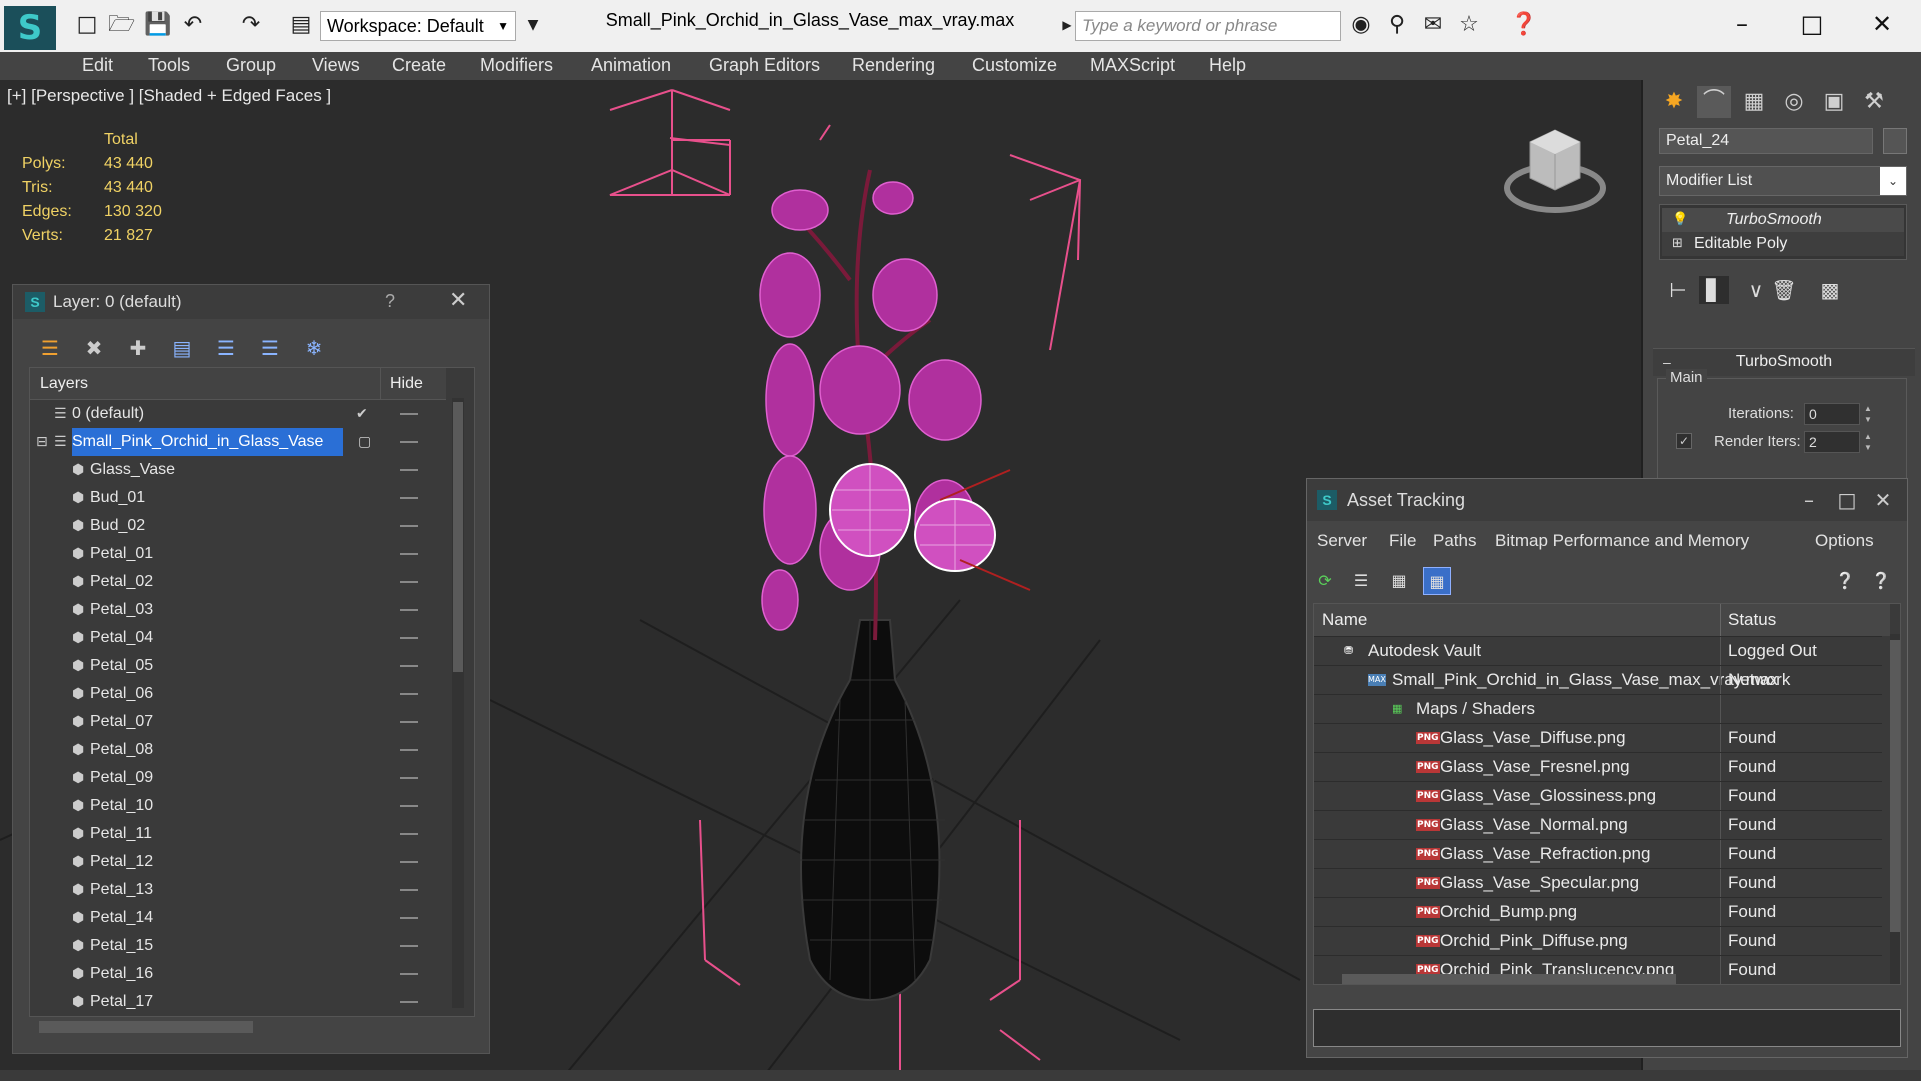 This screenshot has height=1081, width=1921. Describe the element at coordinates (138, 348) in the screenshot. I see `add-to-layer-icon: ✚` at that location.